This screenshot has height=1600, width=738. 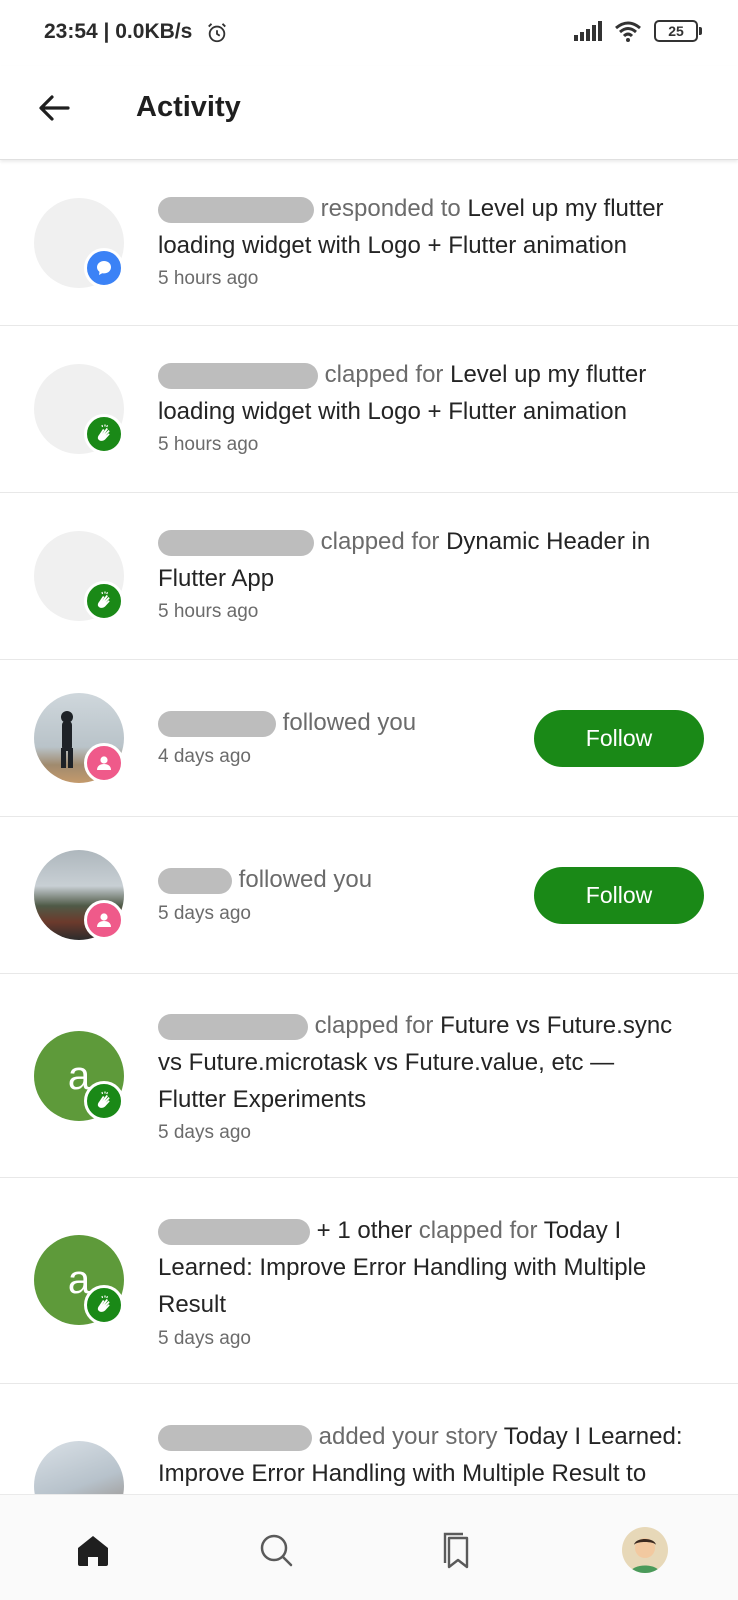 I want to click on nav-profile, so click(x=645, y=1550).